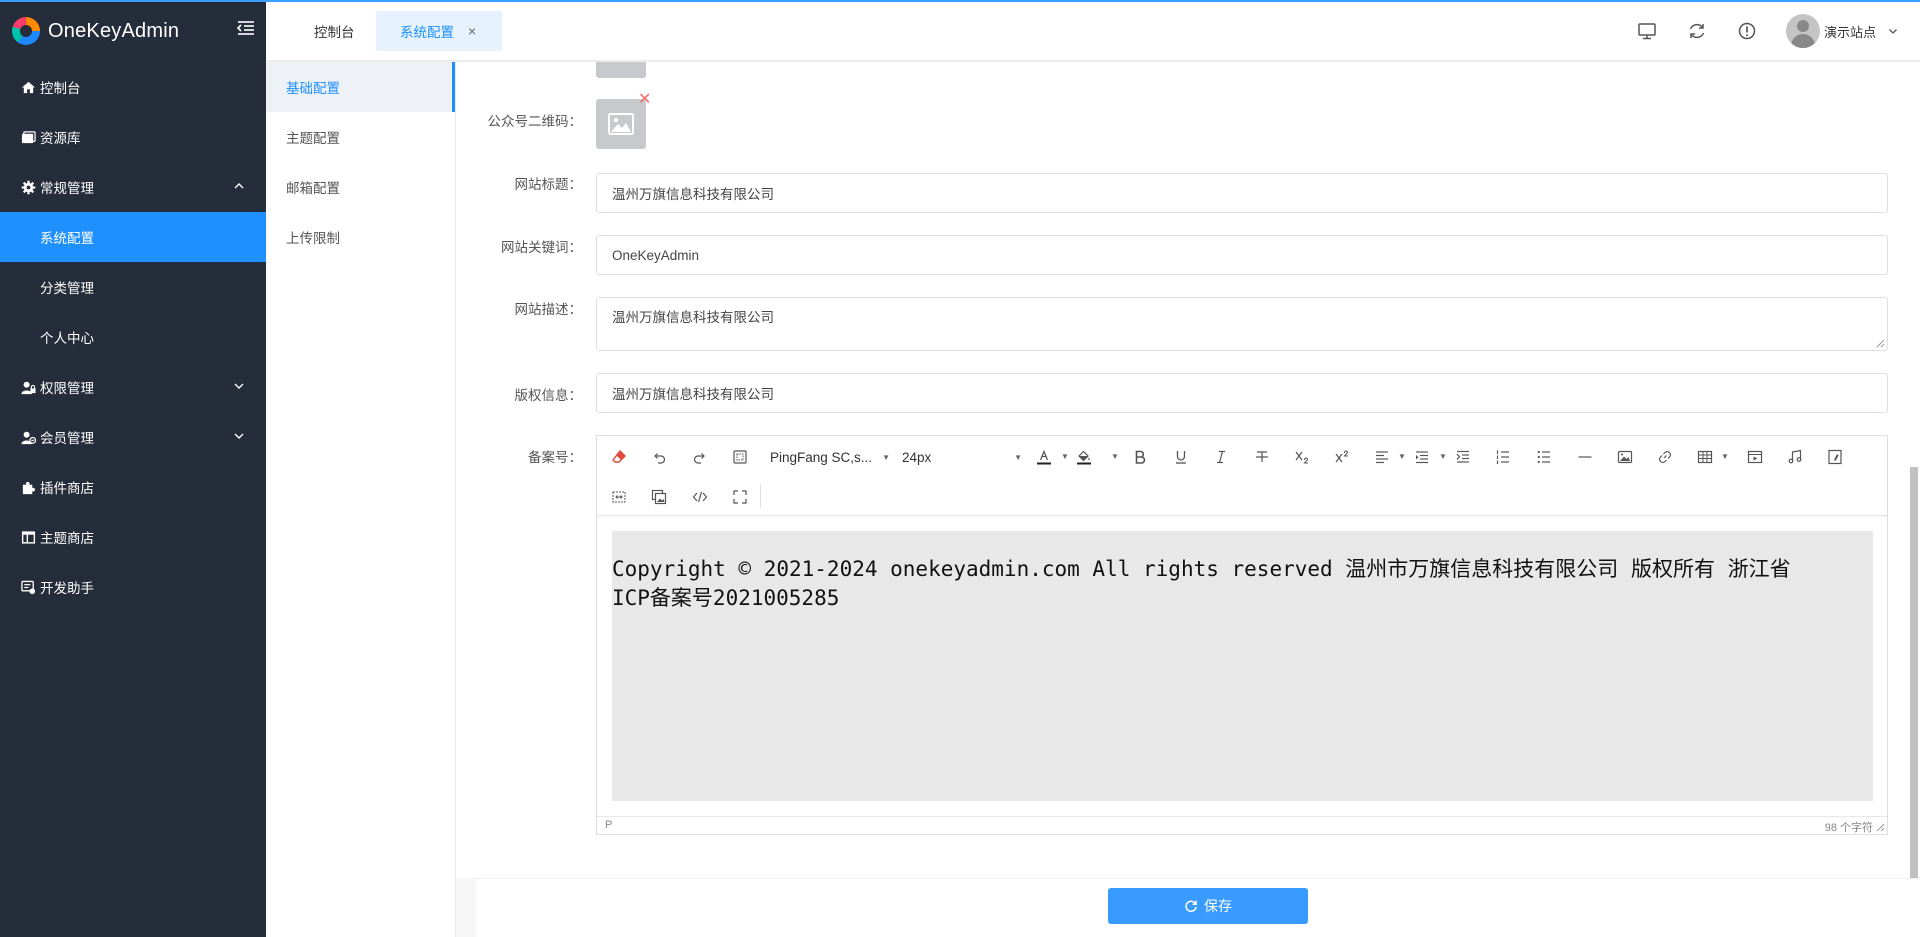 The width and height of the screenshot is (1920, 937). What do you see at coordinates (1342, 457) in the screenshot?
I see `superscript-button` at bounding box center [1342, 457].